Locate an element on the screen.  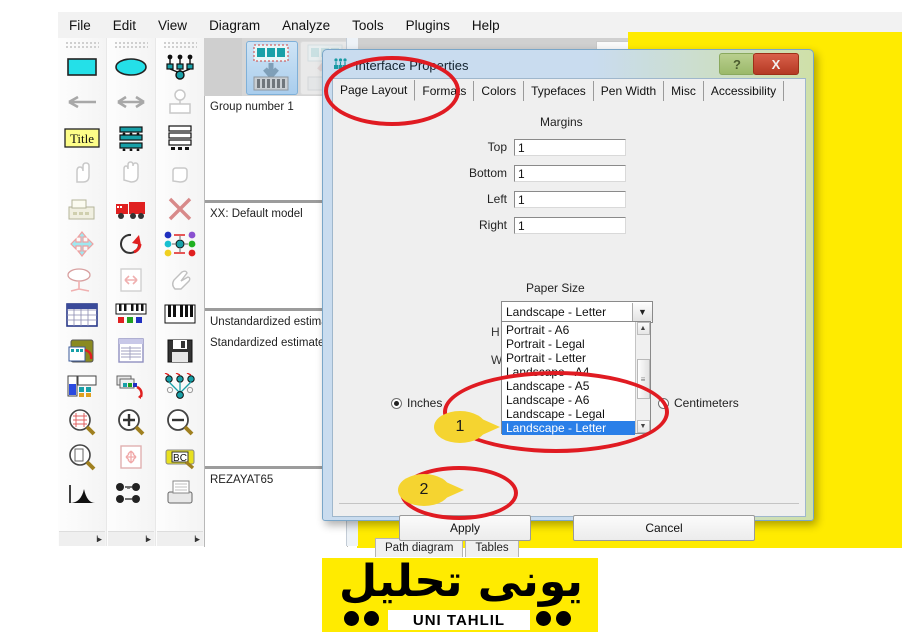
dropdown-scrollbar: ▲ ≡ ▼ is located at coordinates (642, 377).